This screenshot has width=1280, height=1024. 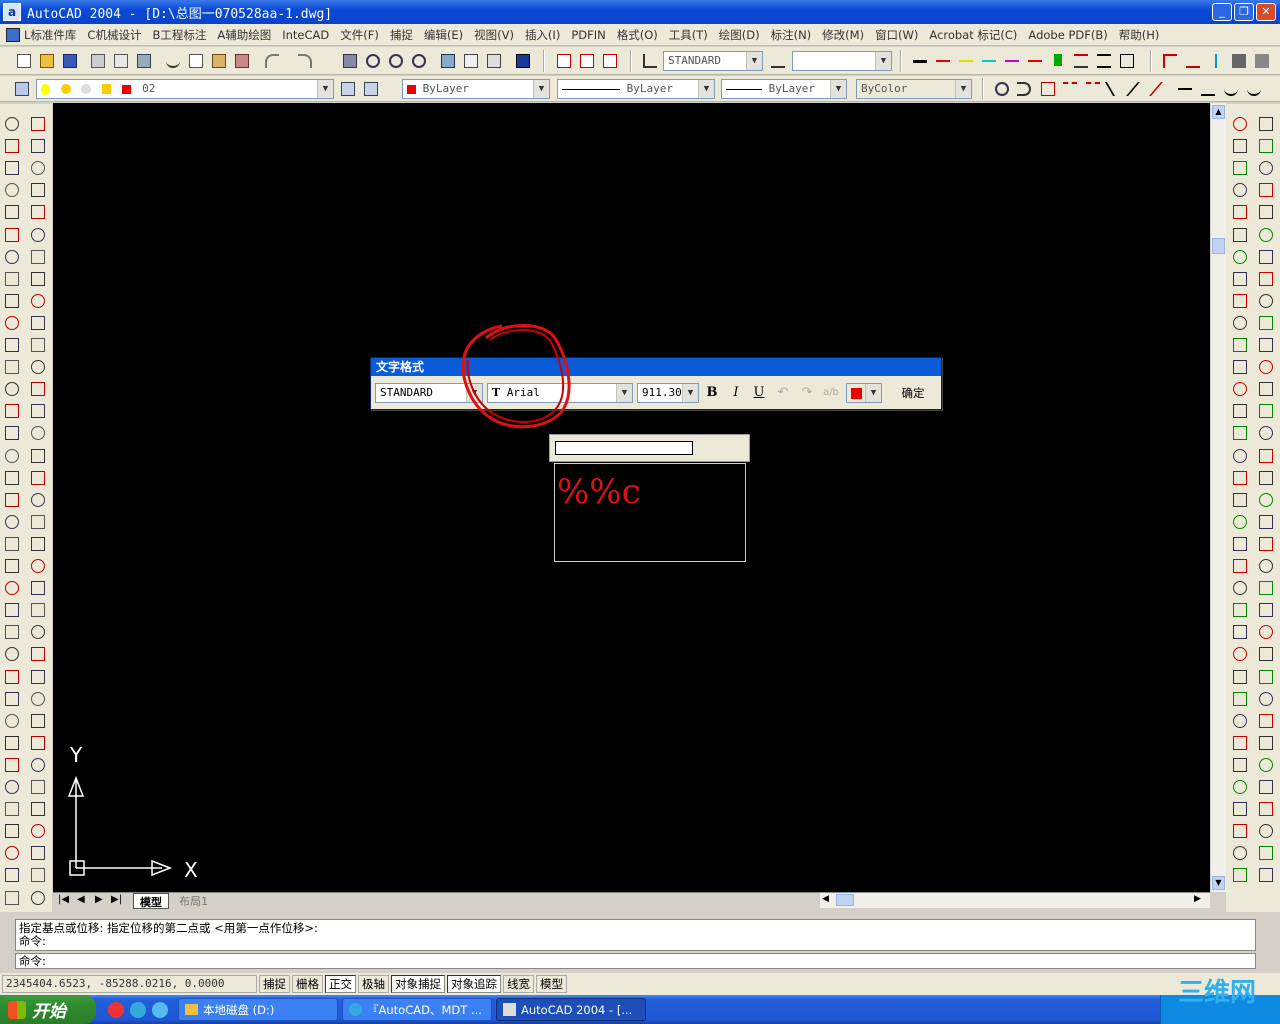 I want to click on tab-next-icon: ▶, so click(x=99, y=899).